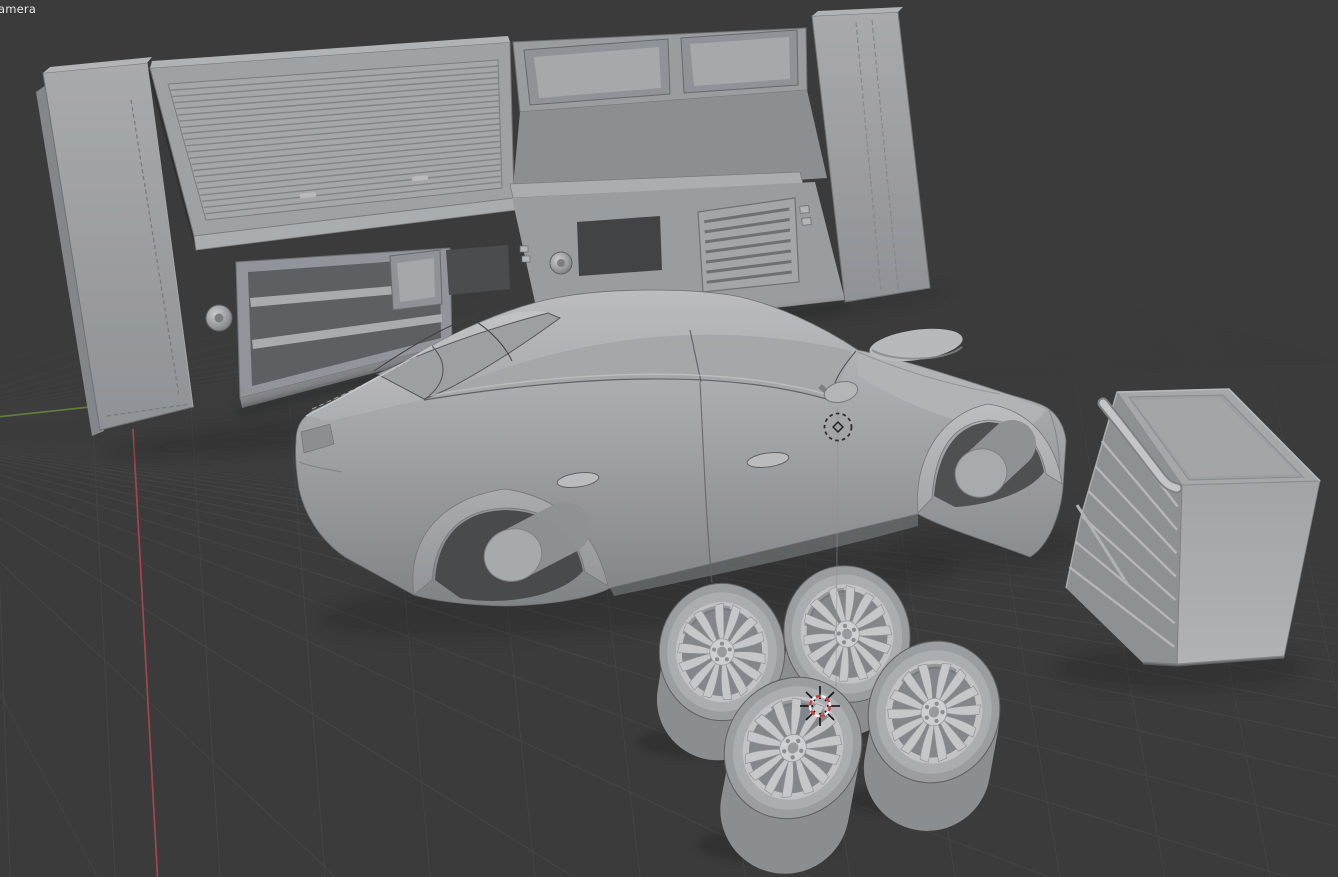  What do you see at coordinates (416, 280) in the screenshot?
I see `small-panel-door` at bounding box center [416, 280].